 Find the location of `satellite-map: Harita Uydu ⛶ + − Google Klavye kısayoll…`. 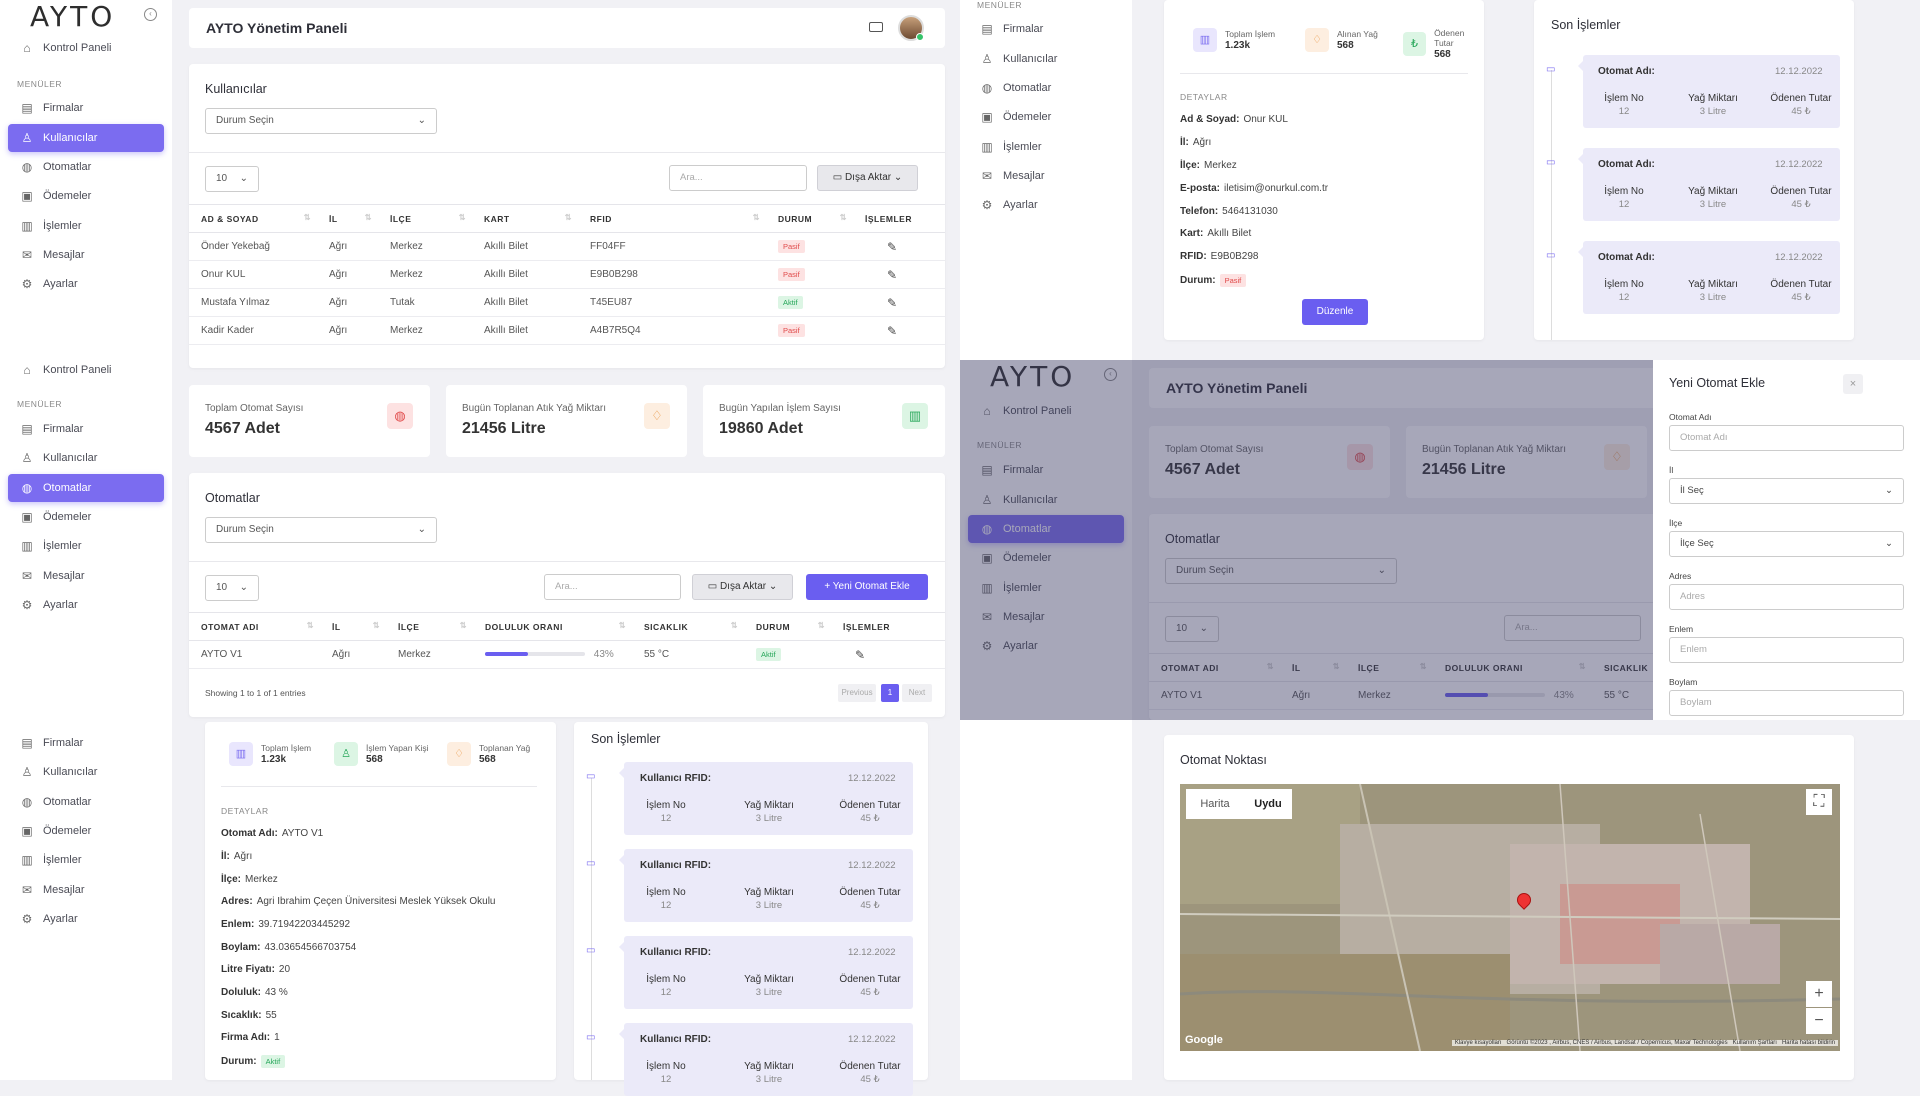

satellite-map: Harita Uydu ⛶ + − Google Klavye kısayoll… is located at coordinates (1510, 917).